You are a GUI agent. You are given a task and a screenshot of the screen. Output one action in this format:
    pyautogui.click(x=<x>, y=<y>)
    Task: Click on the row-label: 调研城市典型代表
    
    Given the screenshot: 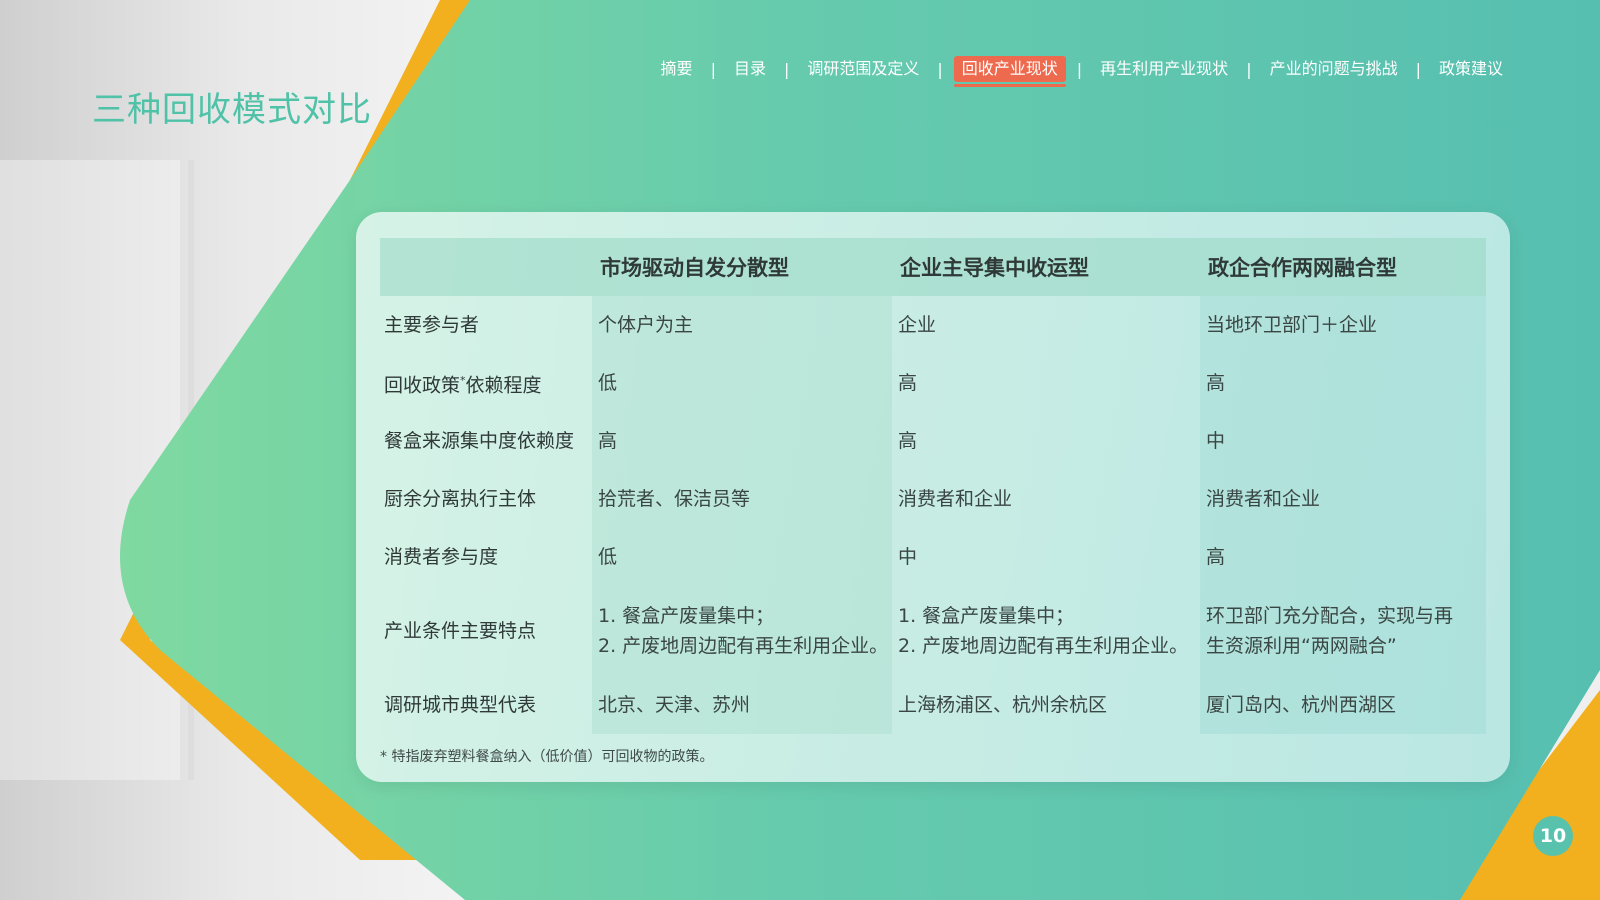 What is the action you would take?
    pyautogui.click(x=460, y=705)
    